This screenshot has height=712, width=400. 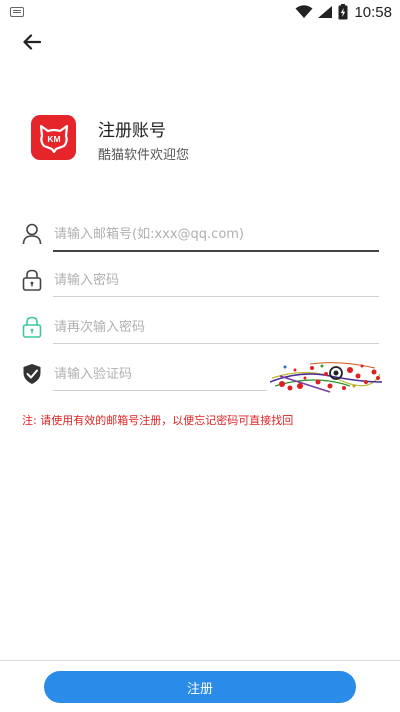 I want to click on logo-text: KM, so click(x=53, y=139).